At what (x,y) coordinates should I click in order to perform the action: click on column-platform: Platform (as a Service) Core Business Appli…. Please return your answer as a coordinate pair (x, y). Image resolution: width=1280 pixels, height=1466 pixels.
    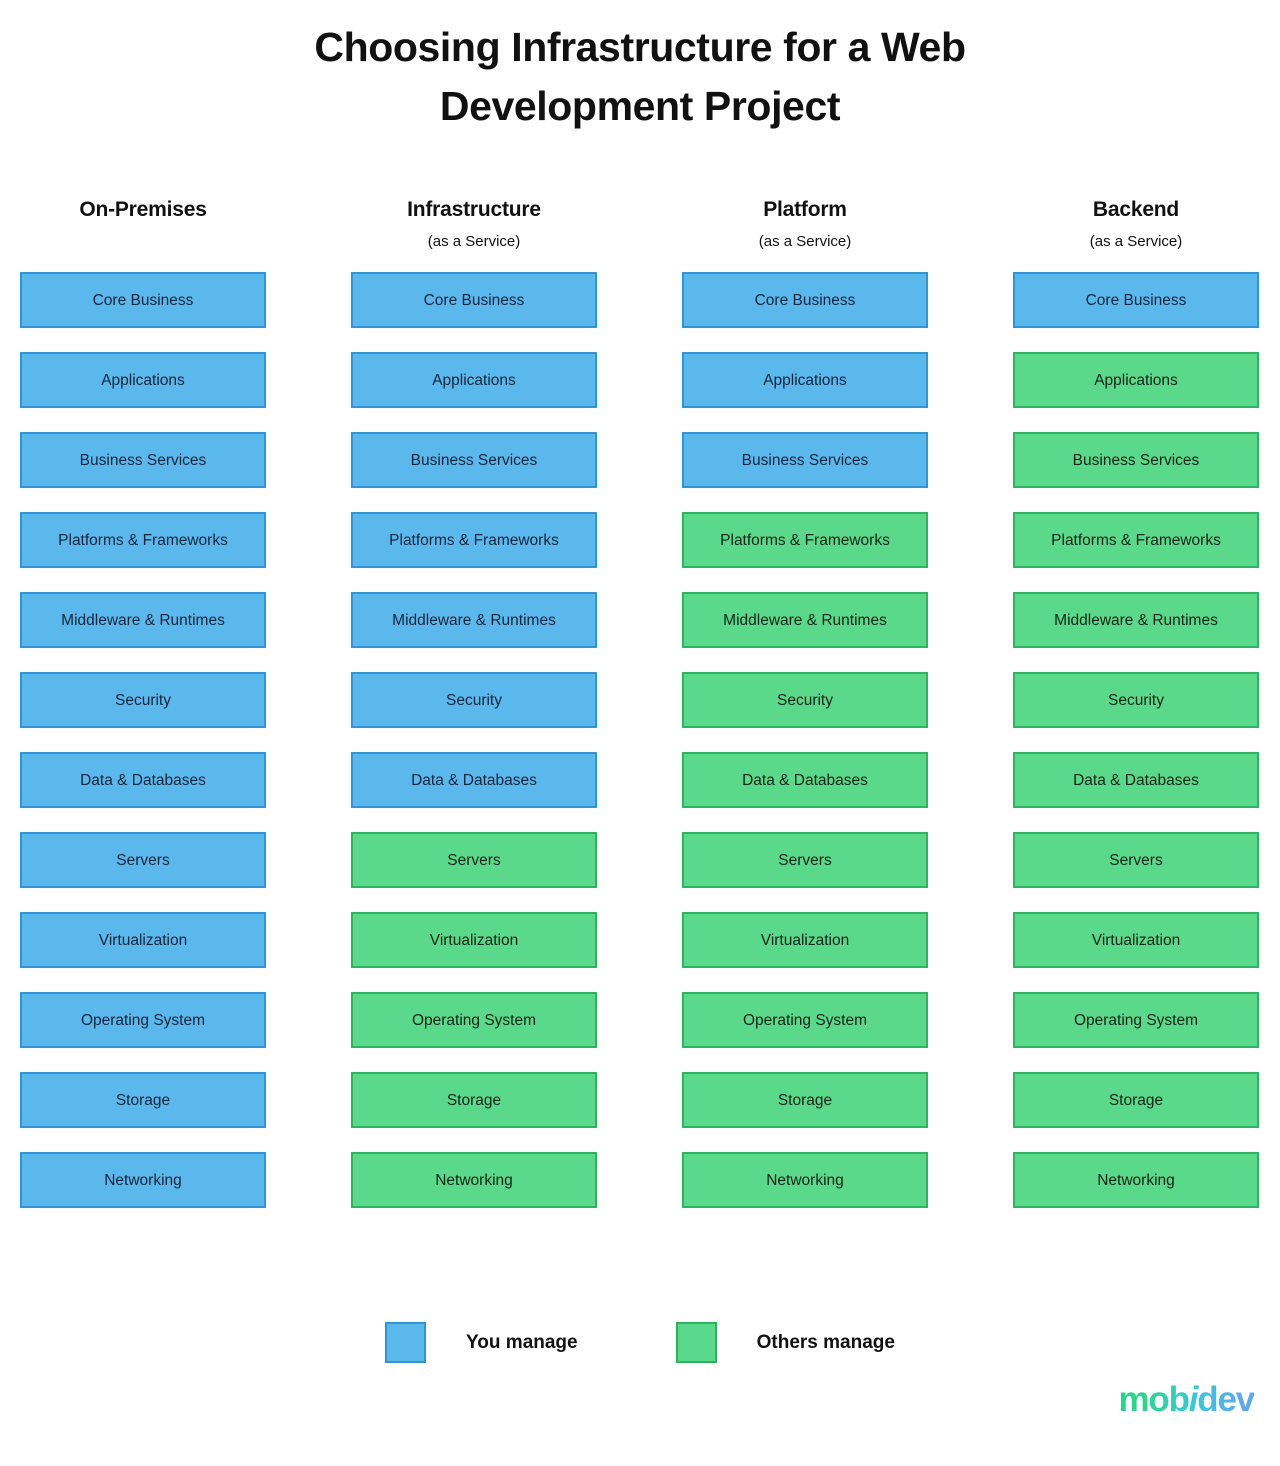
    Looking at the image, I should click on (805, 702).